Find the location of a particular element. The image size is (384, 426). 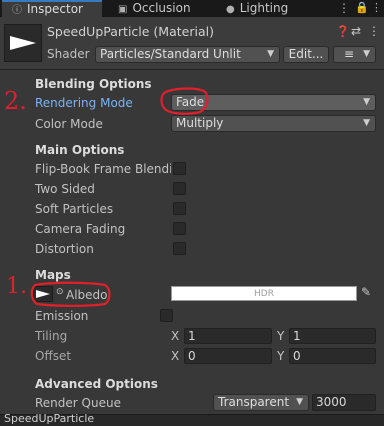

render-queue-label: Render Queue is located at coordinates (78, 403).